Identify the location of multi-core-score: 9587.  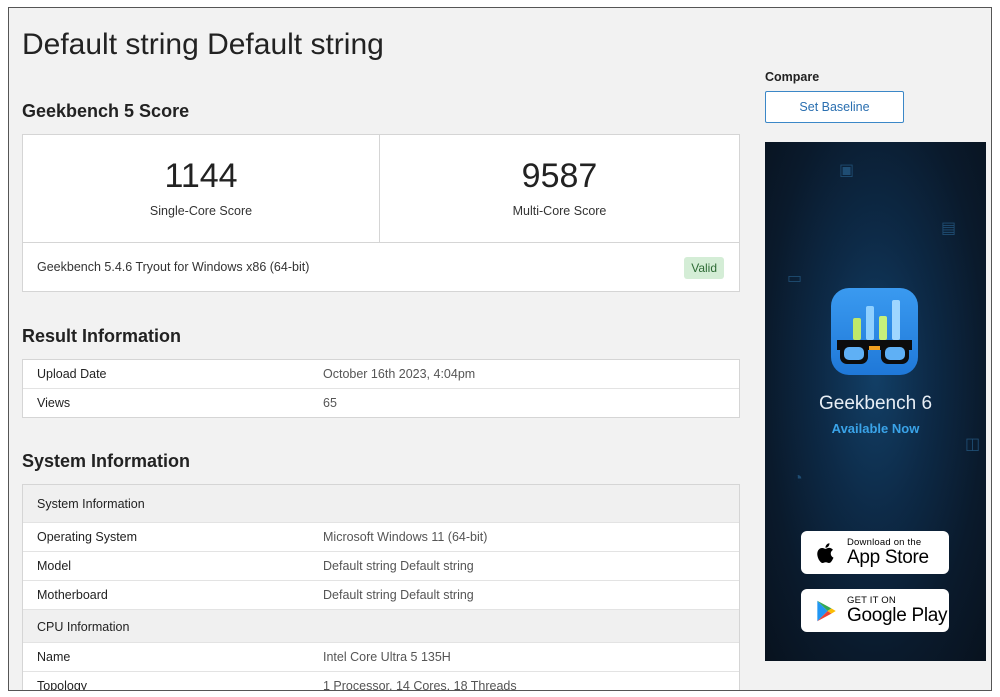
(559, 176).